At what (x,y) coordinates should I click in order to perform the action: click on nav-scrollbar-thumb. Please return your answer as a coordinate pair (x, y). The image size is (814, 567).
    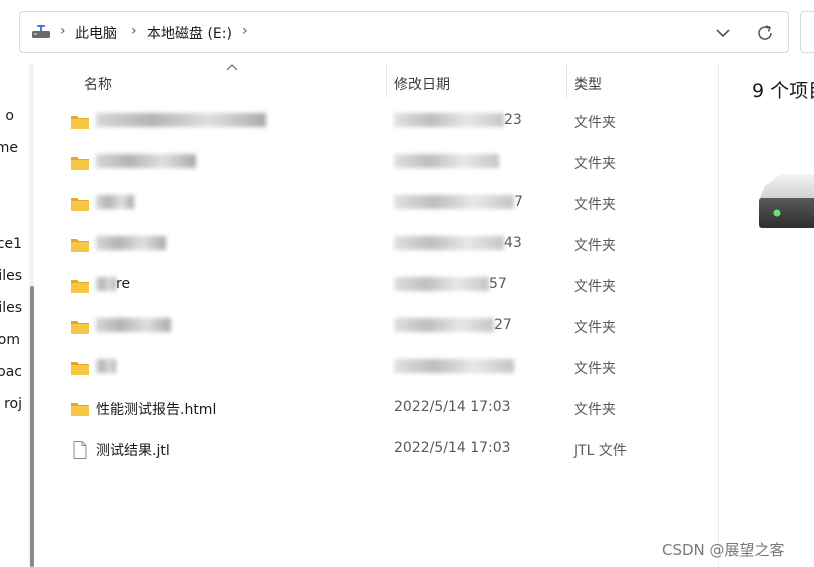
    Looking at the image, I should click on (32, 426).